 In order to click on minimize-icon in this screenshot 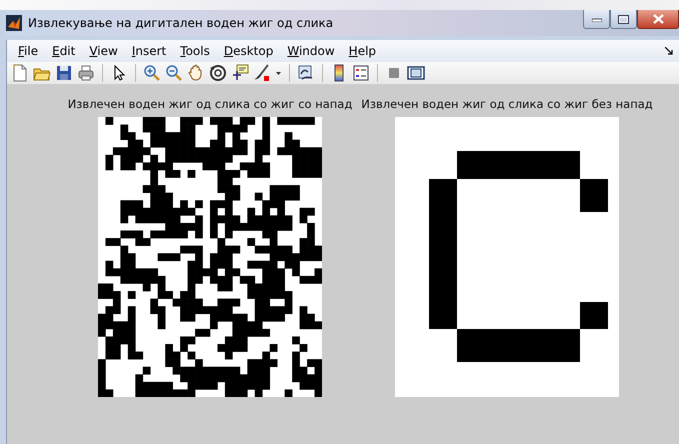, I will do `click(597, 19)`.